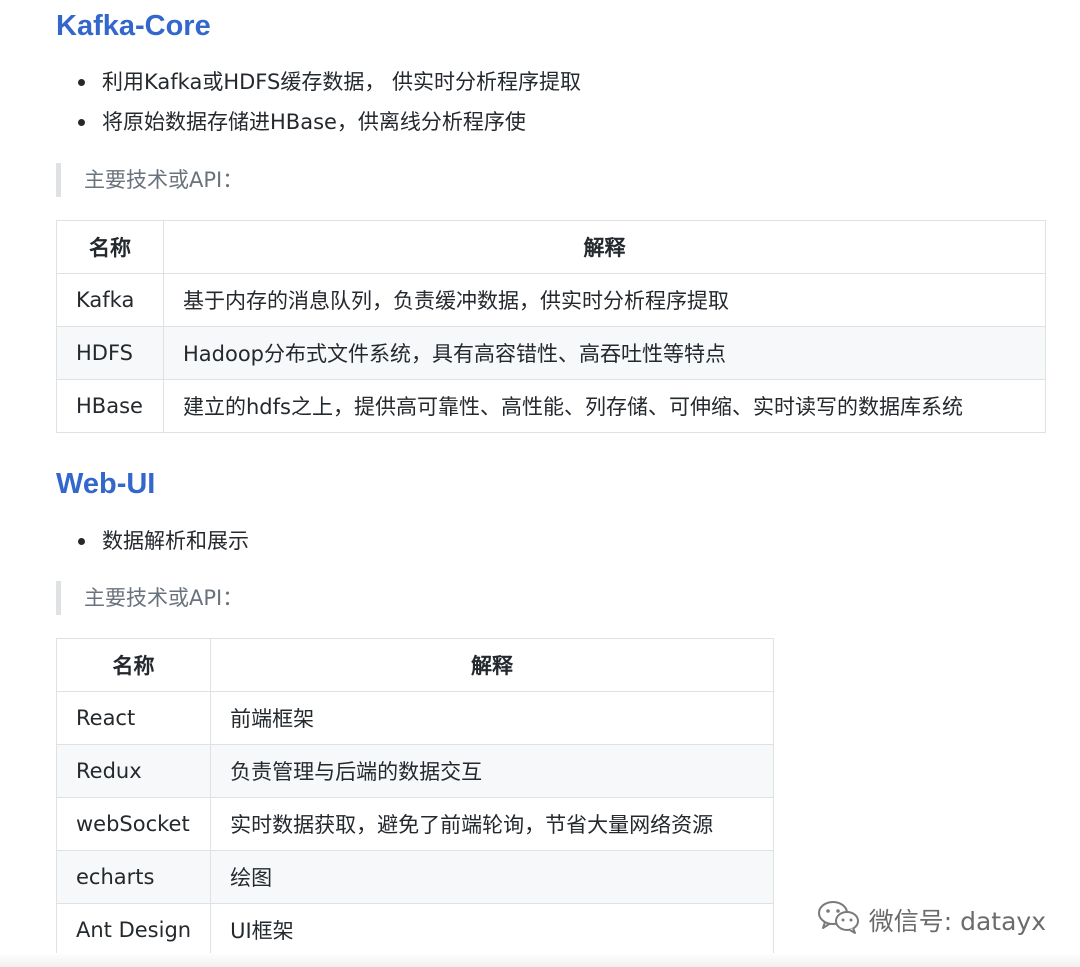  I want to click on bullet-list: 数据解析和展示, so click(152, 541).